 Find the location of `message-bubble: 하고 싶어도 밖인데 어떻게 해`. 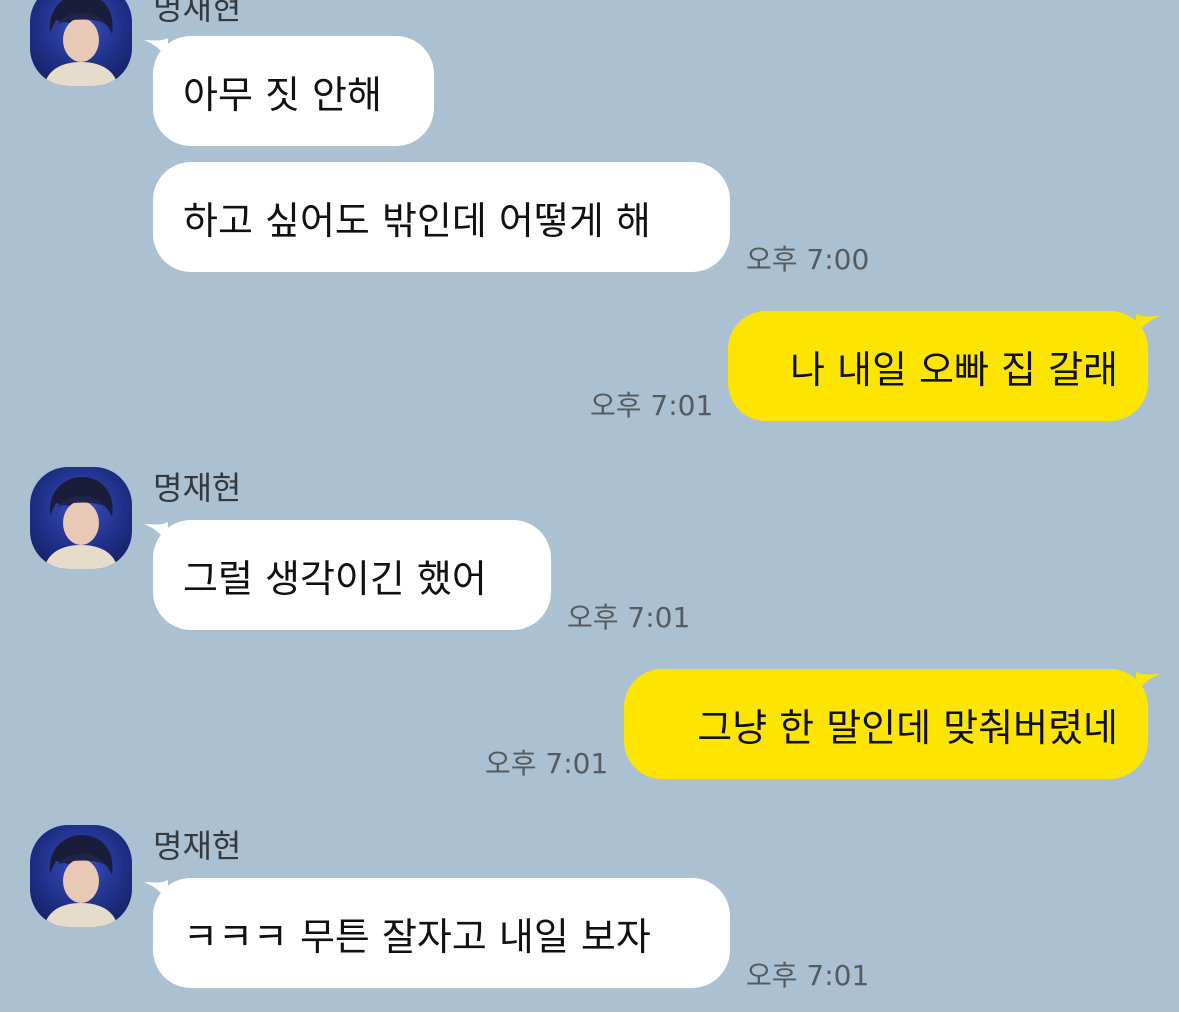

message-bubble: 하고 싶어도 밖인데 어떻게 해 is located at coordinates (441, 217).